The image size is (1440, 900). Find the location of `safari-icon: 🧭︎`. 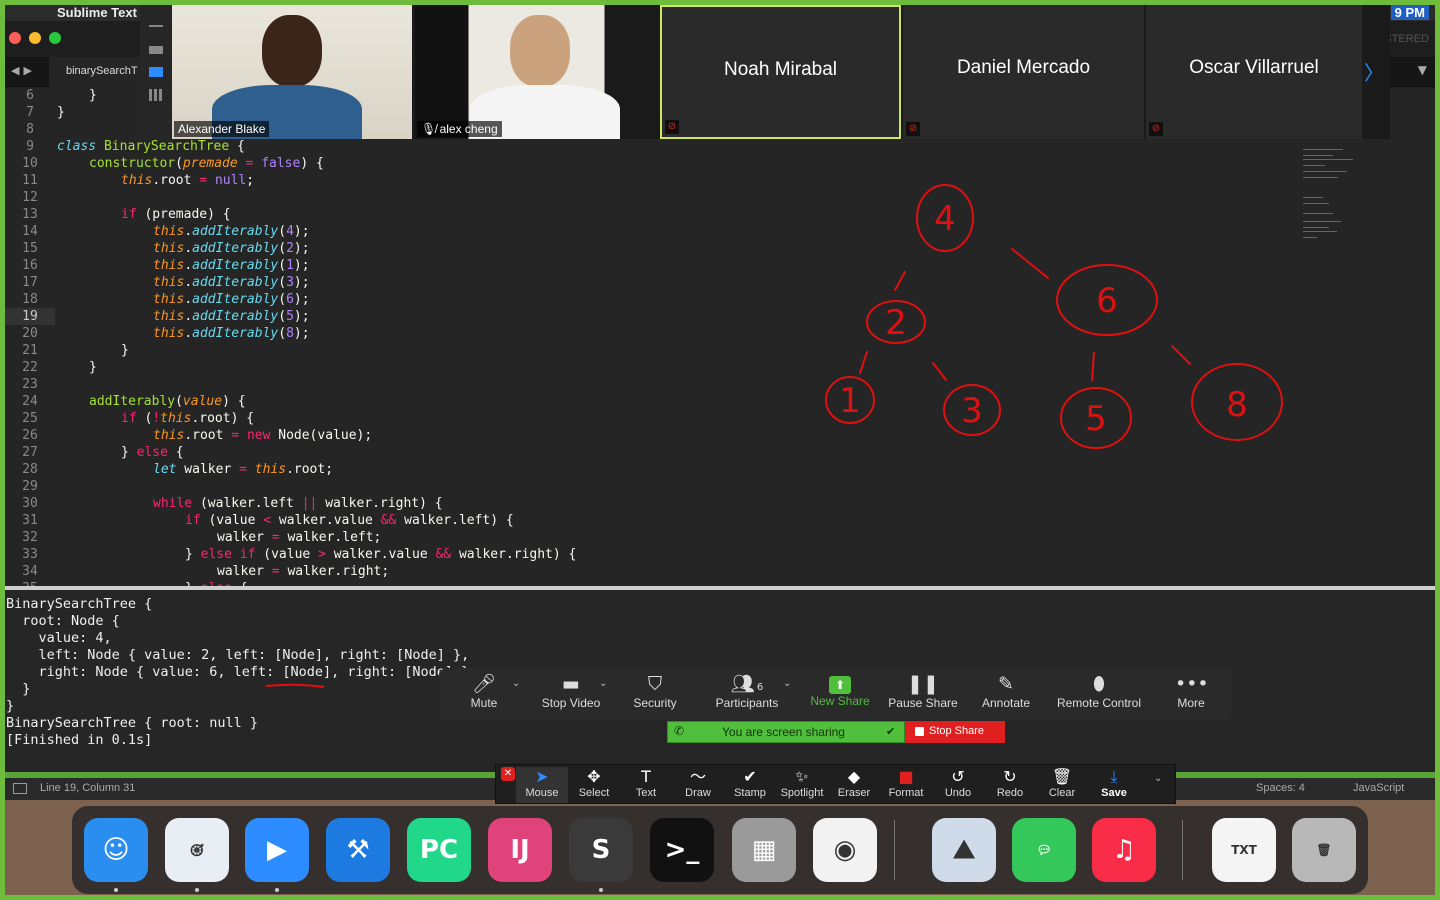

safari-icon: 🧭︎ is located at coordinates (197, 850).